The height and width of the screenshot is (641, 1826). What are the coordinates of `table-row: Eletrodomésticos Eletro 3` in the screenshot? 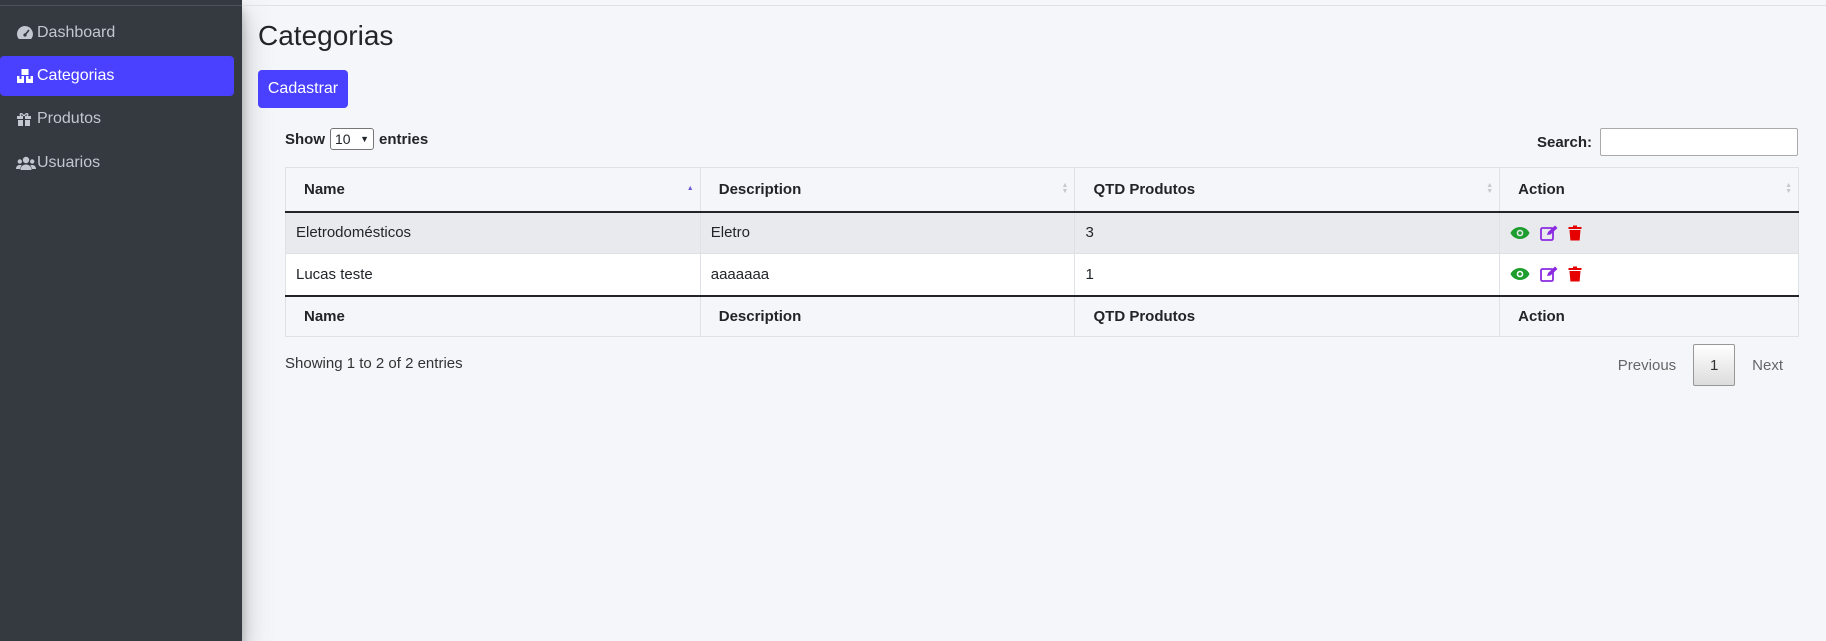 It's located at (1042, 232).